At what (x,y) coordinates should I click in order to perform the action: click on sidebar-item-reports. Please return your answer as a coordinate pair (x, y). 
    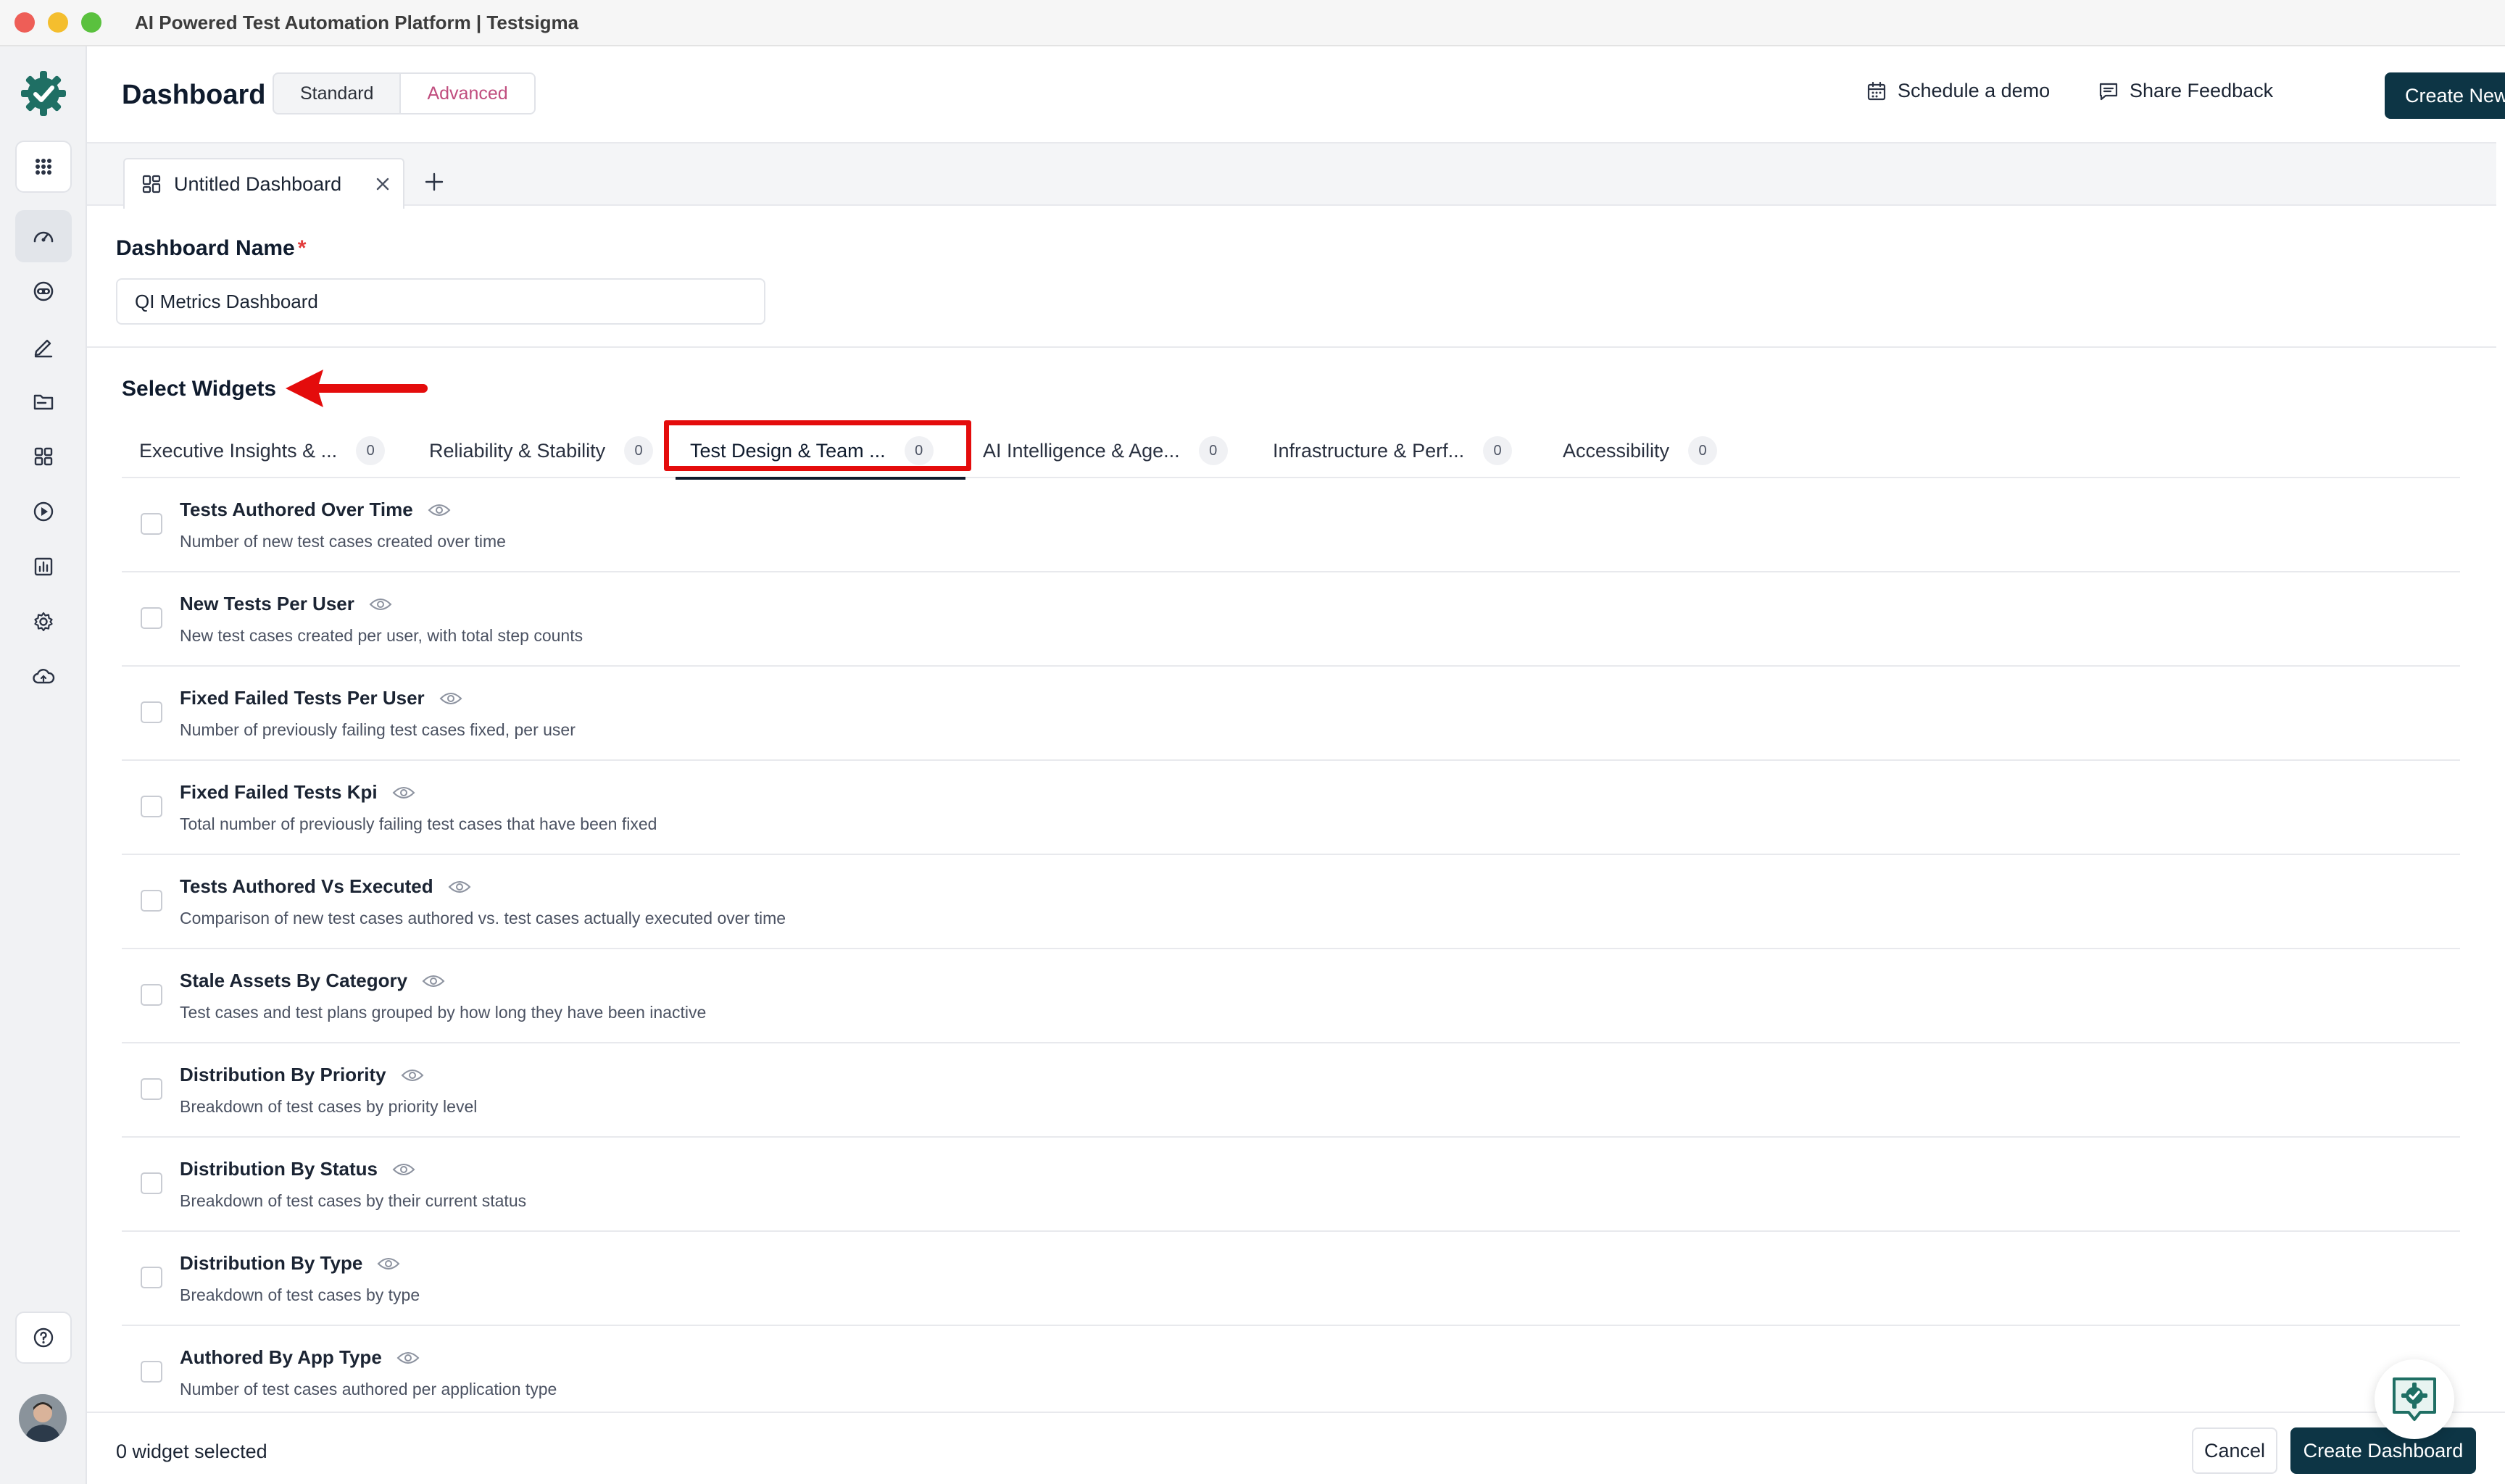
    Looking at the image, I should click on (43, 567).